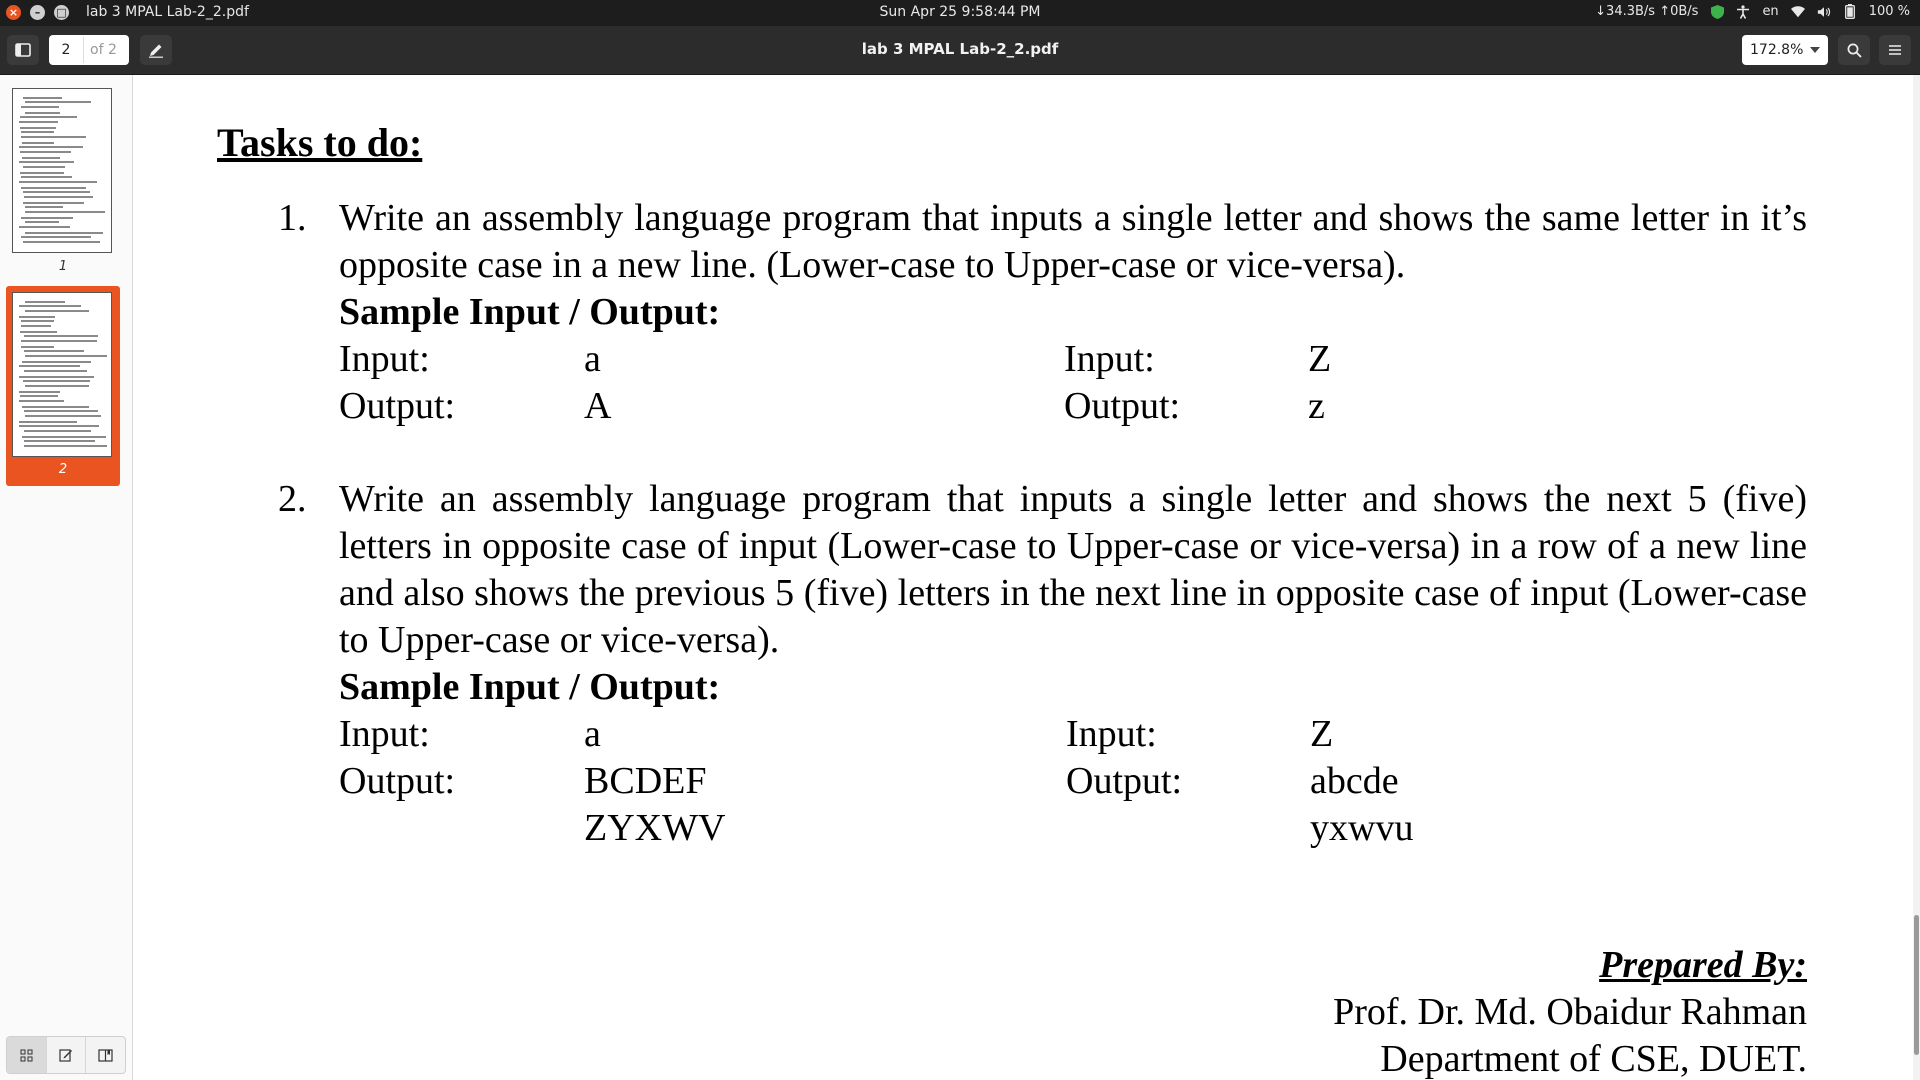 The image size is (1920, 1080). I want to click on menu-button, so click(1895, 50).